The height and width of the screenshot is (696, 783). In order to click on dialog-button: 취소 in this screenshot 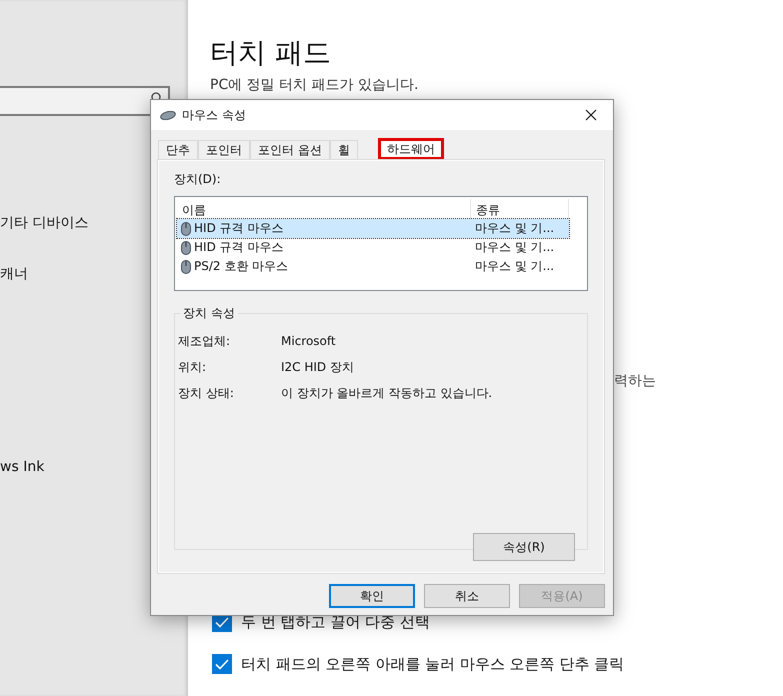, I will do `click(467, 596)`.